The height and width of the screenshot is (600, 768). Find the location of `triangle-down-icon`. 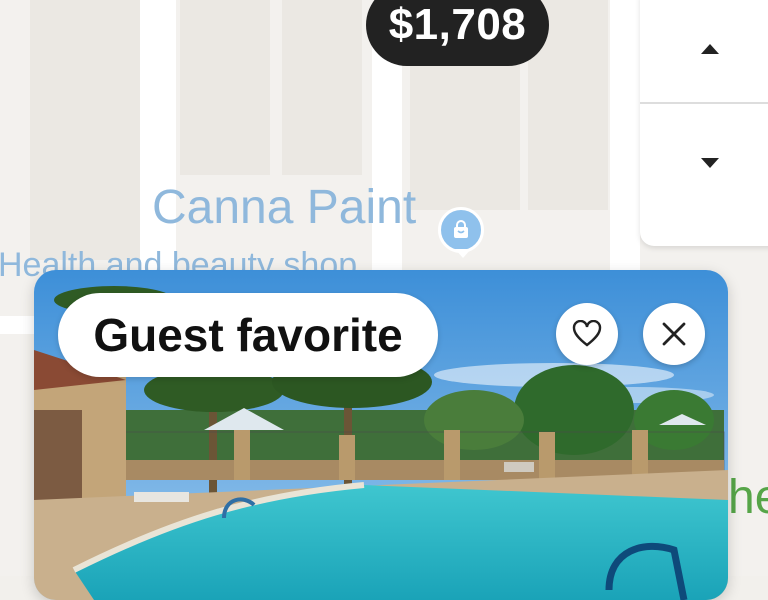

triangle-down-icon is located at coordinates (710, 163).